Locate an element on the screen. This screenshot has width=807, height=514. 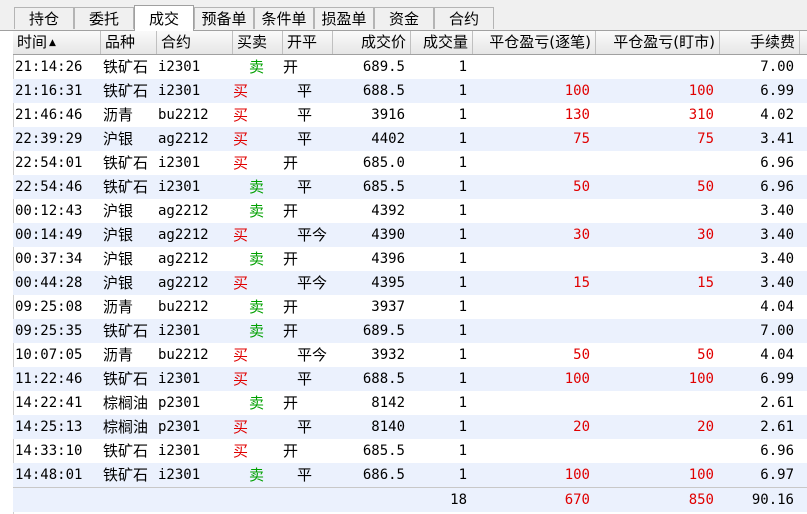
cell-fee: 3.40 is located at coordinates (777, 283).